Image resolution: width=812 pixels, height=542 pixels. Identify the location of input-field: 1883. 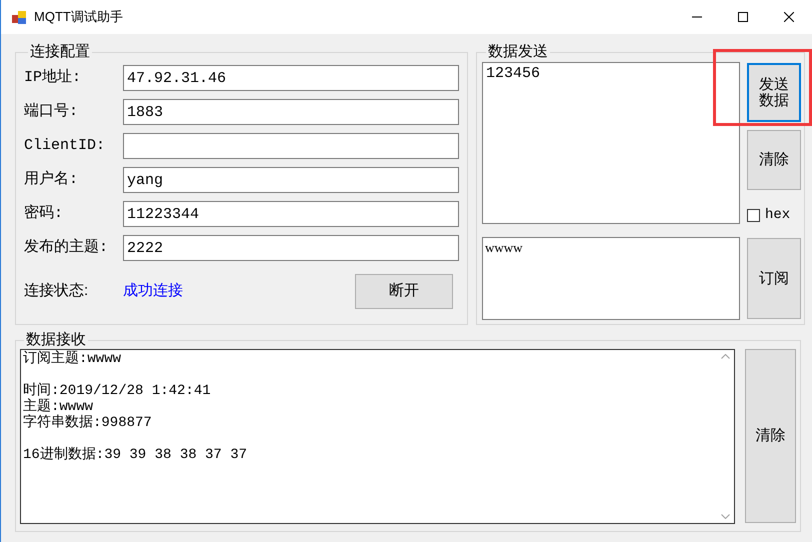
(291, 112).